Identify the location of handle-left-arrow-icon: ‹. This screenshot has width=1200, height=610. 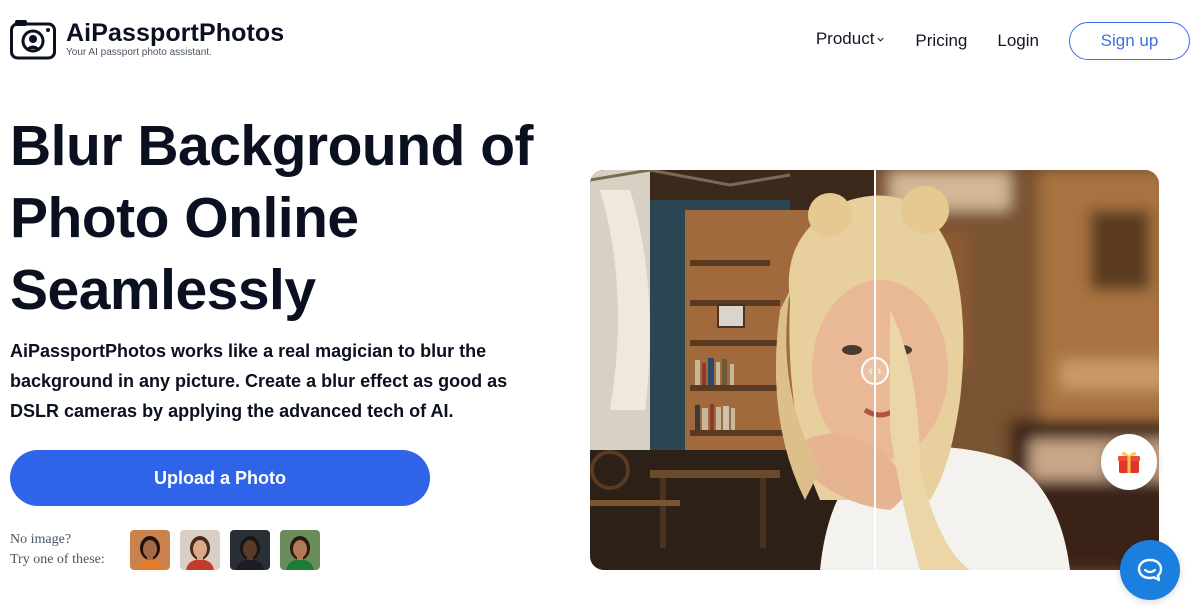
(870, 371).